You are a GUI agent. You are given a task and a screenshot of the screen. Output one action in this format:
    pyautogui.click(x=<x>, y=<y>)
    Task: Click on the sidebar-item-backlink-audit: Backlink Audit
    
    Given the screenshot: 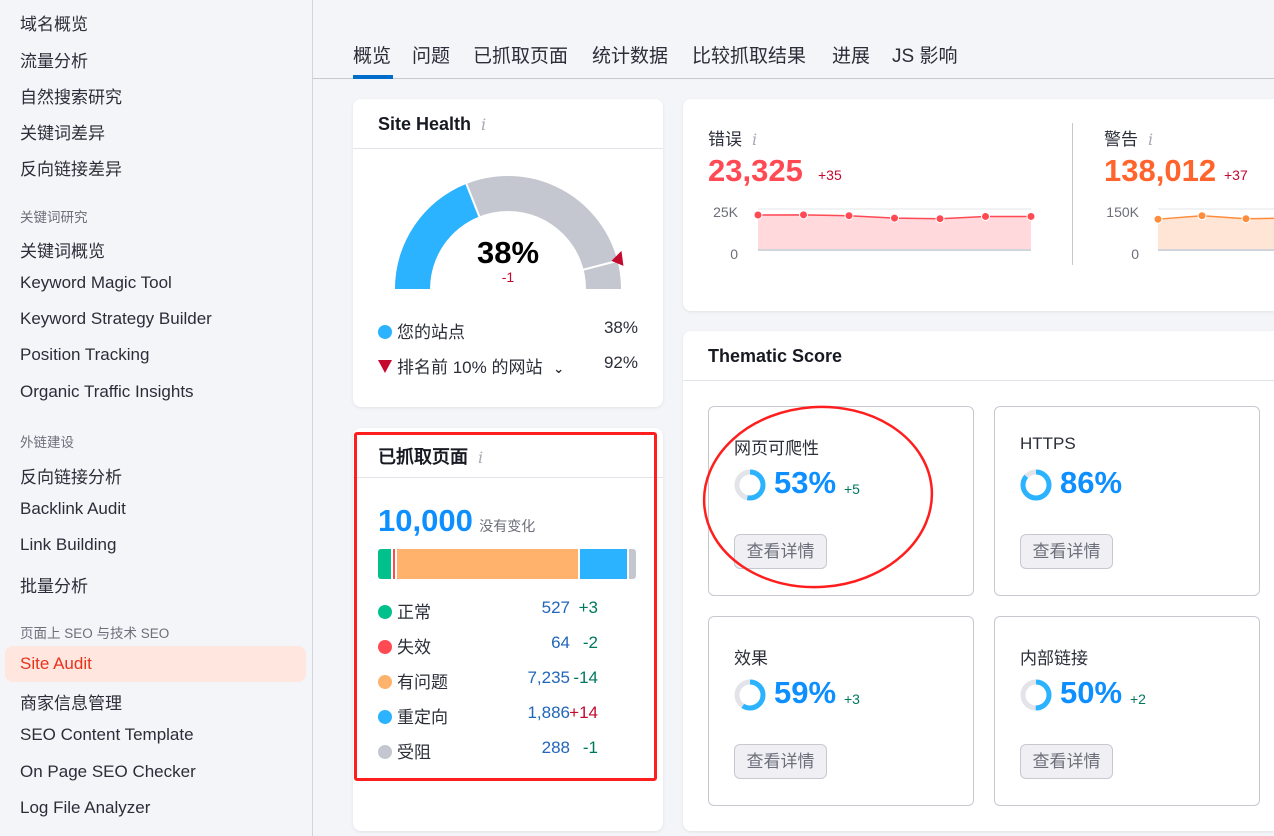 What is the action you would take?
    pyautogui.click(x=73, y=509)
    